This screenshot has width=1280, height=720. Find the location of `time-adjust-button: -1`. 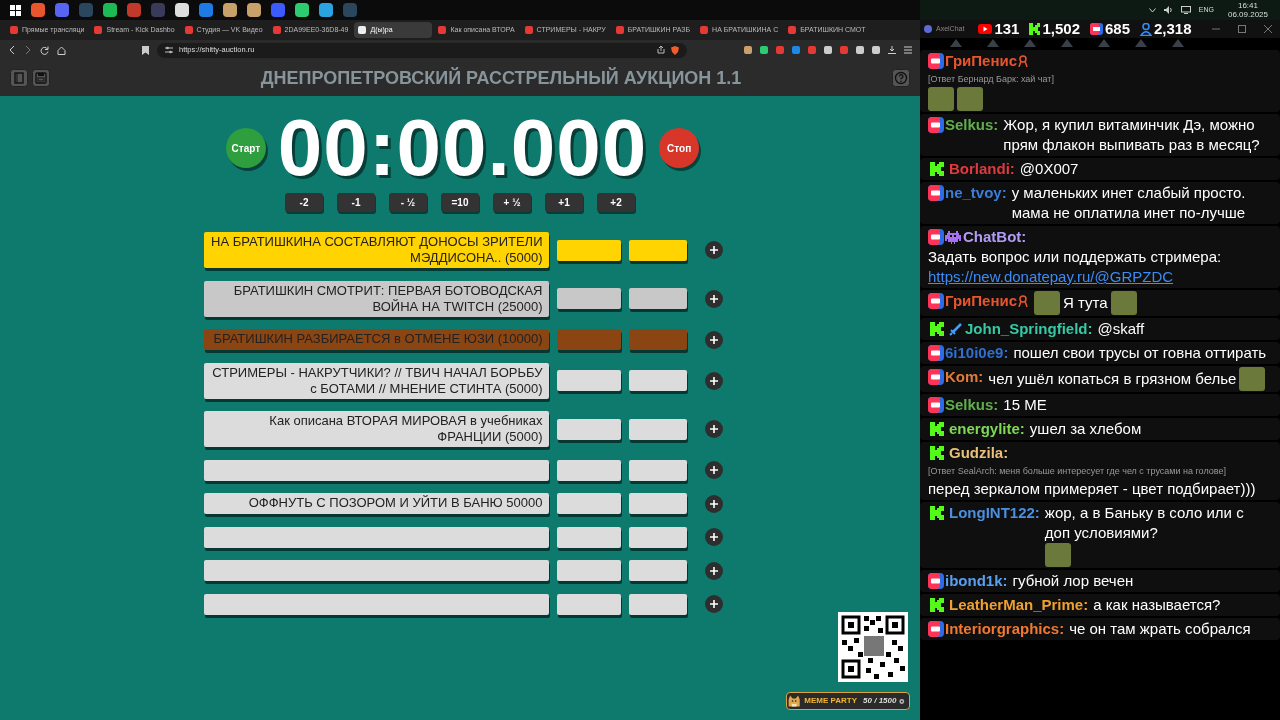

time-adjust-button: -1 is located at coordinates (356, 202).